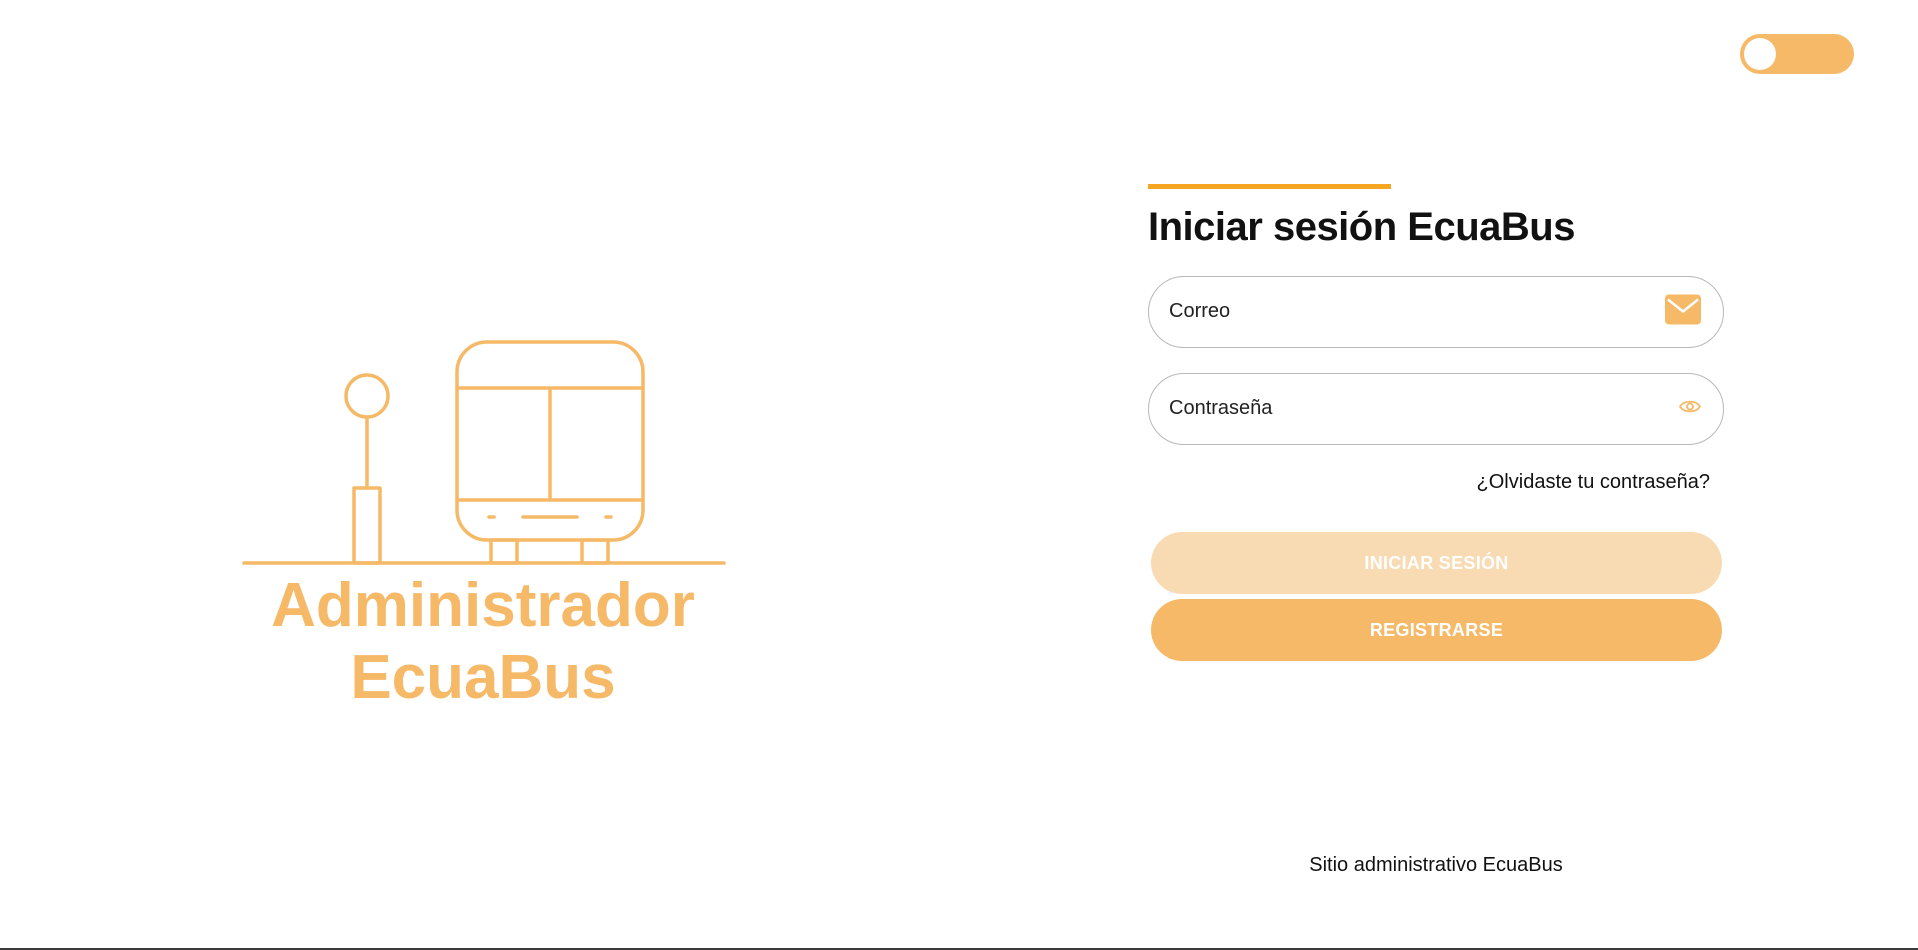 This screenshot has height=950, width=1918. I want to click on theme-toggle, so click(1797, 54).